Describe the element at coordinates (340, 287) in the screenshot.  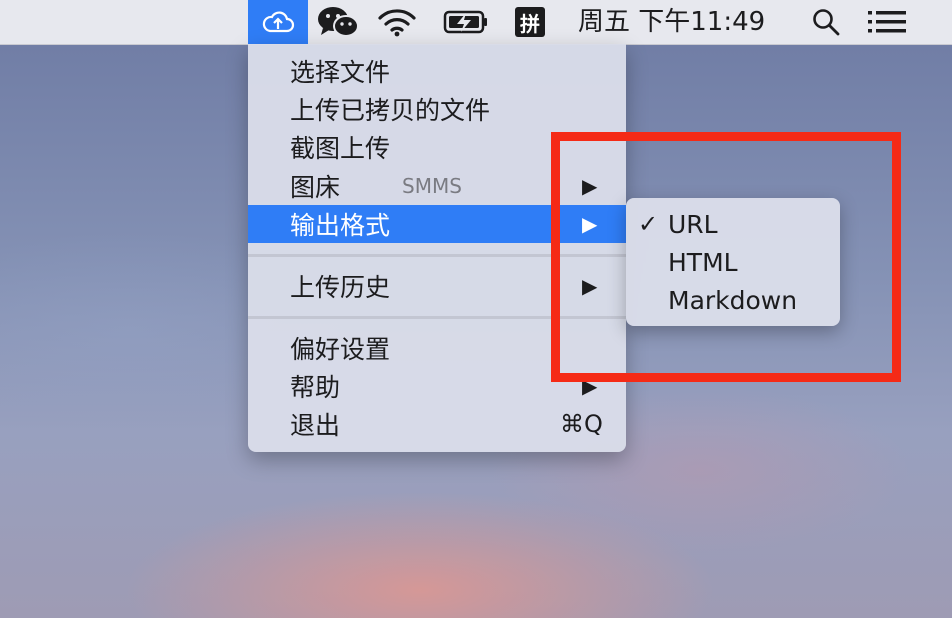
I see `menu-item-label: 上传历史` at that location.